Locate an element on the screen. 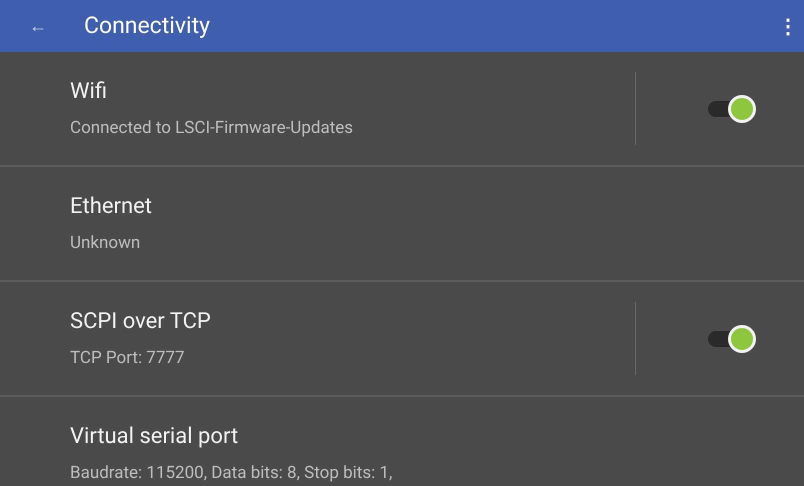  menu-button: ⋮ is located at coordinates (788, 26).